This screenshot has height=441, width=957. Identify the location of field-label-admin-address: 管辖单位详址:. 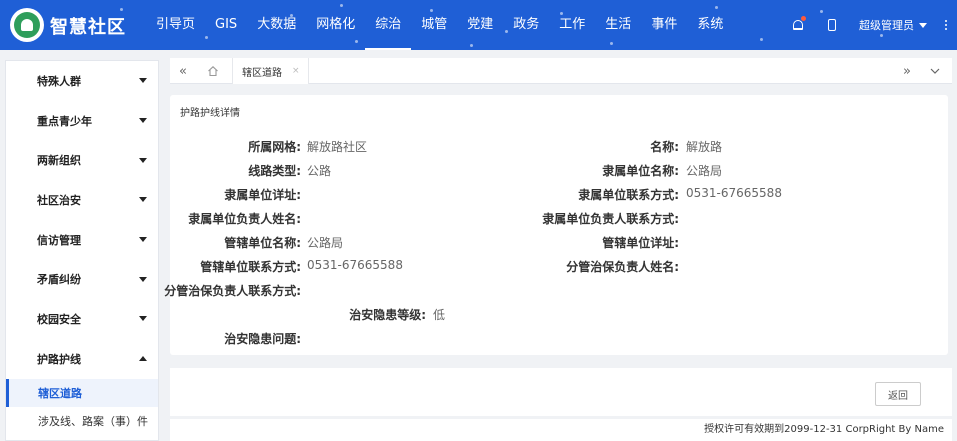
(640, 243).